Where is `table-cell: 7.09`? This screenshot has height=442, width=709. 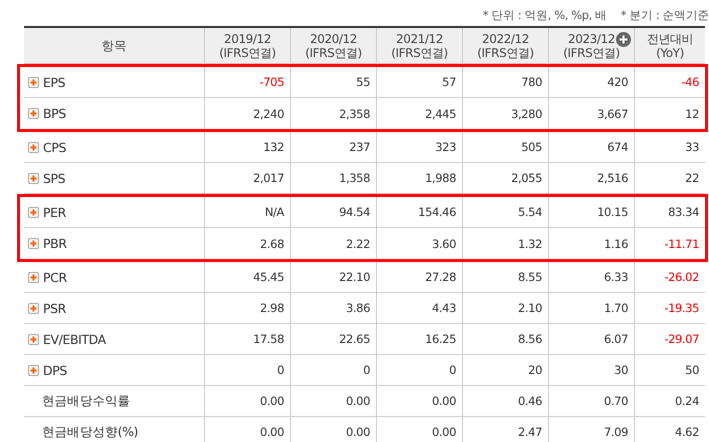 table-cell: 7.09 is located at coordinates (591, 429).